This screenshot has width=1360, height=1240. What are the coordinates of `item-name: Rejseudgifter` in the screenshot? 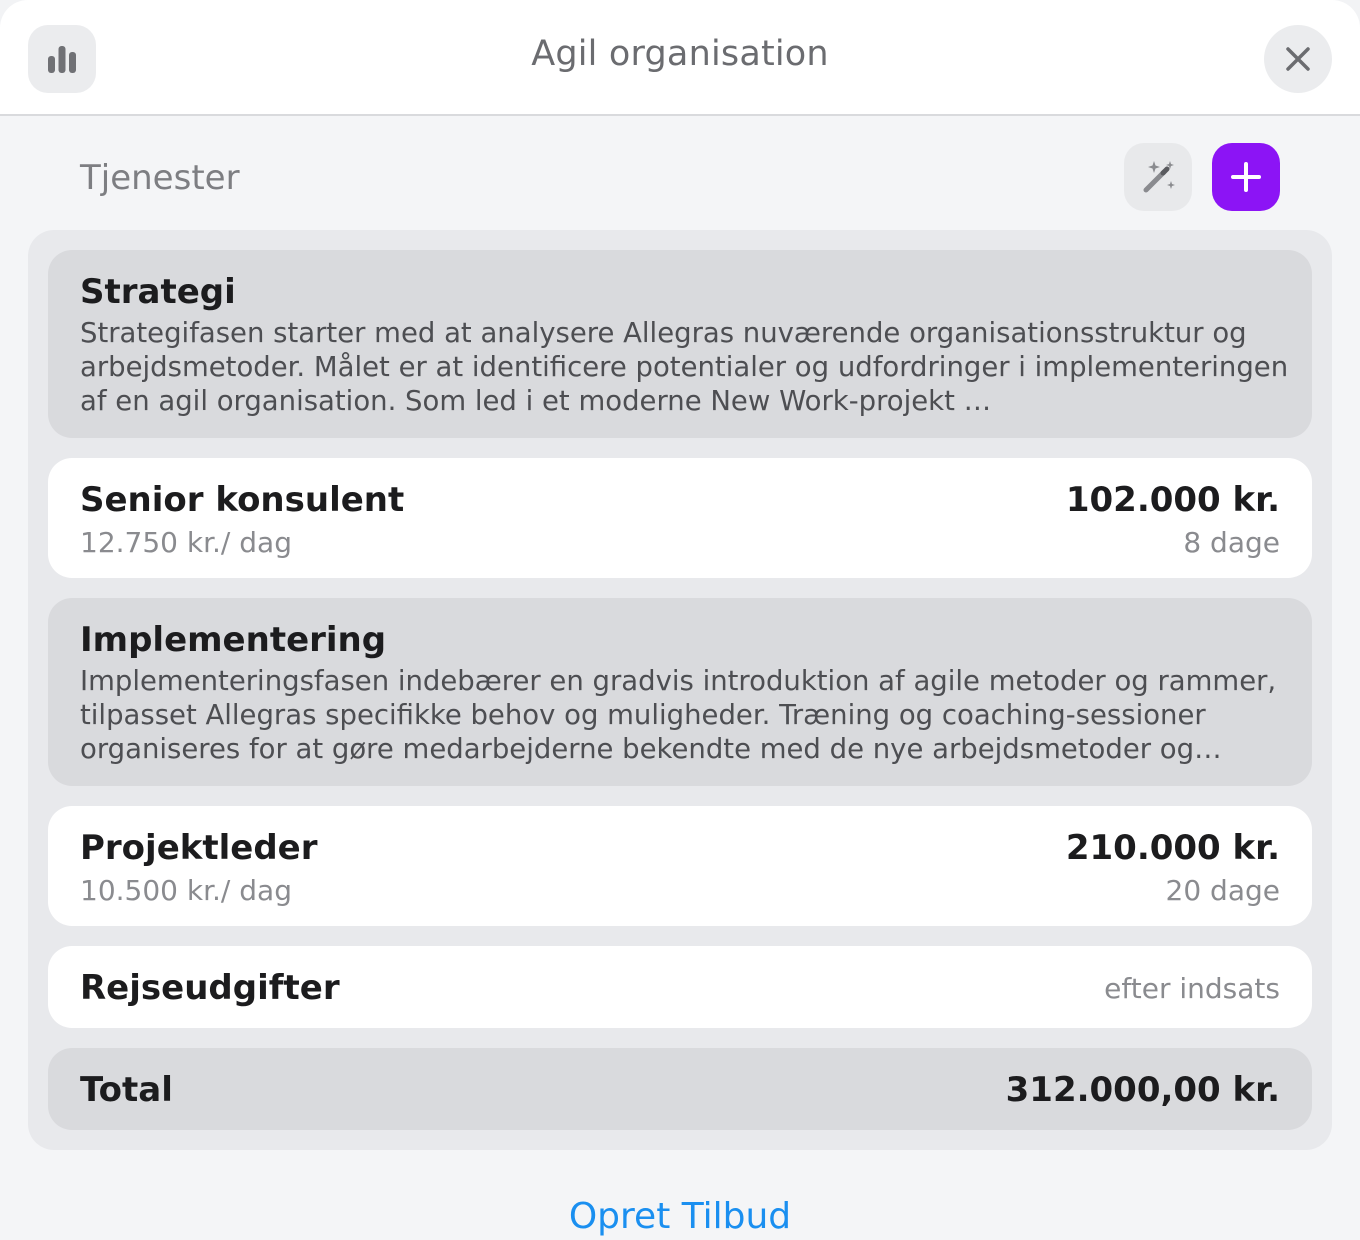 It's located at (210, 988).